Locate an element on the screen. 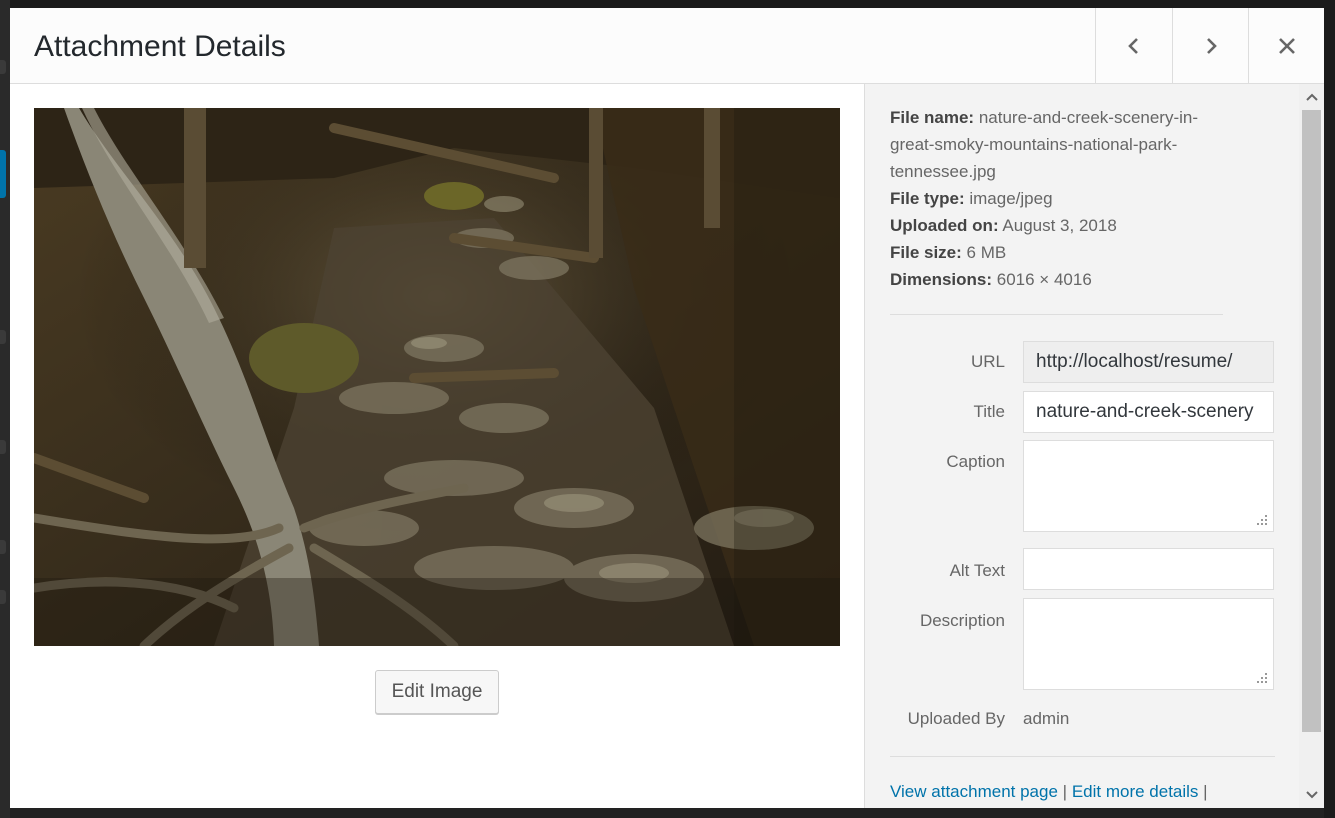  uploaded-on-value: August 3, 2018 is located at coordinates (1059, 225).